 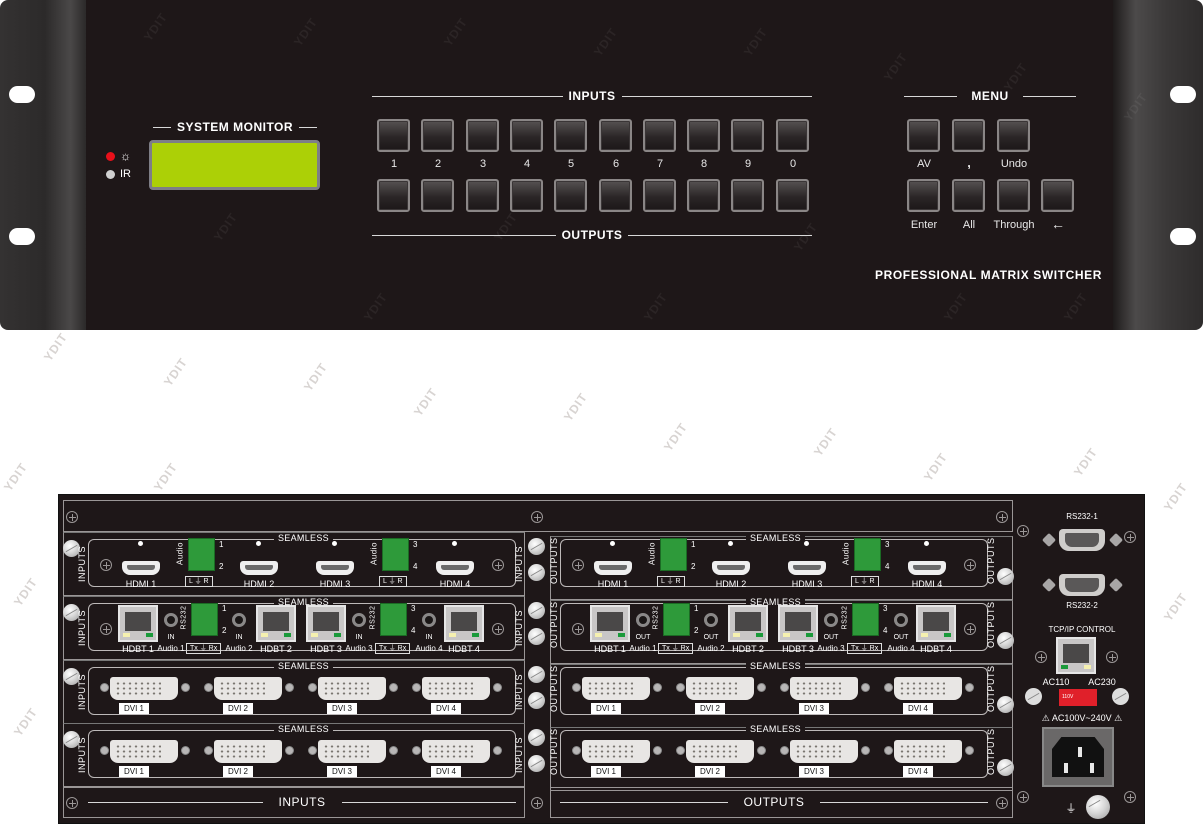 I want to click on menu-key-enter, so click(x=923, y=195).